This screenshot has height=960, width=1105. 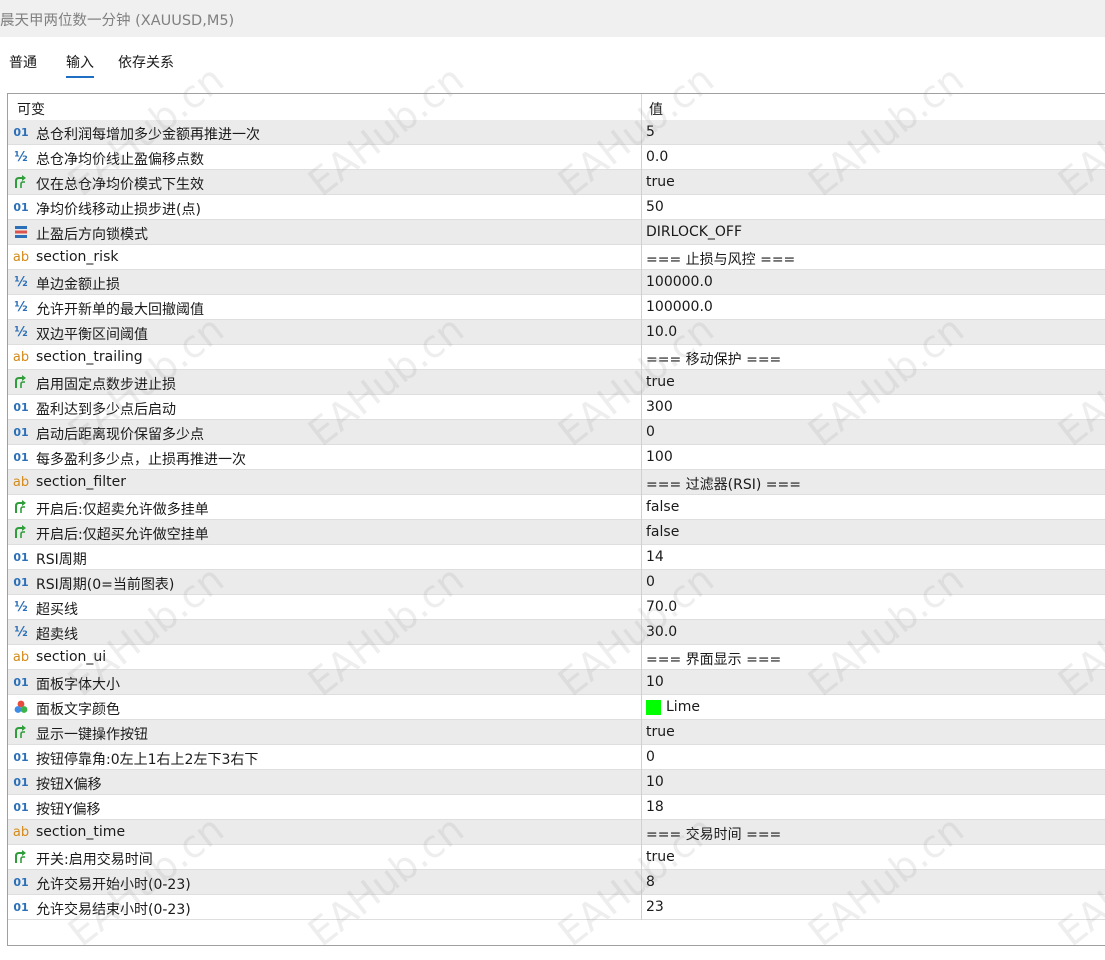 I want to click on variable-name: 超卖线, so click(x=57, y=635).